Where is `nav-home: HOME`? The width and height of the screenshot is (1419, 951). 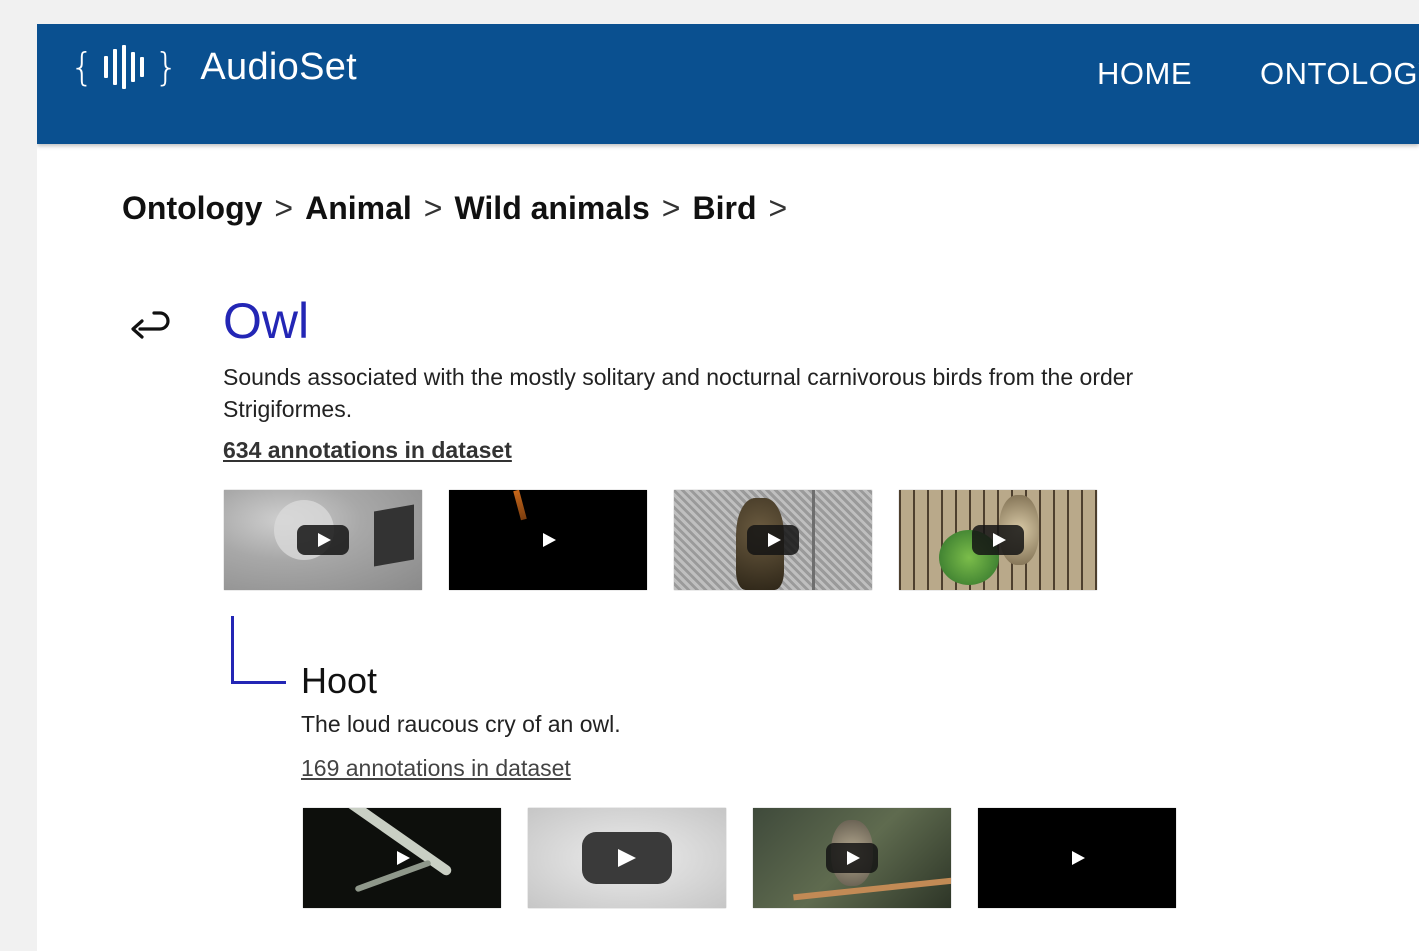 nav-home: HOME is located at coordinates (1144, 74).